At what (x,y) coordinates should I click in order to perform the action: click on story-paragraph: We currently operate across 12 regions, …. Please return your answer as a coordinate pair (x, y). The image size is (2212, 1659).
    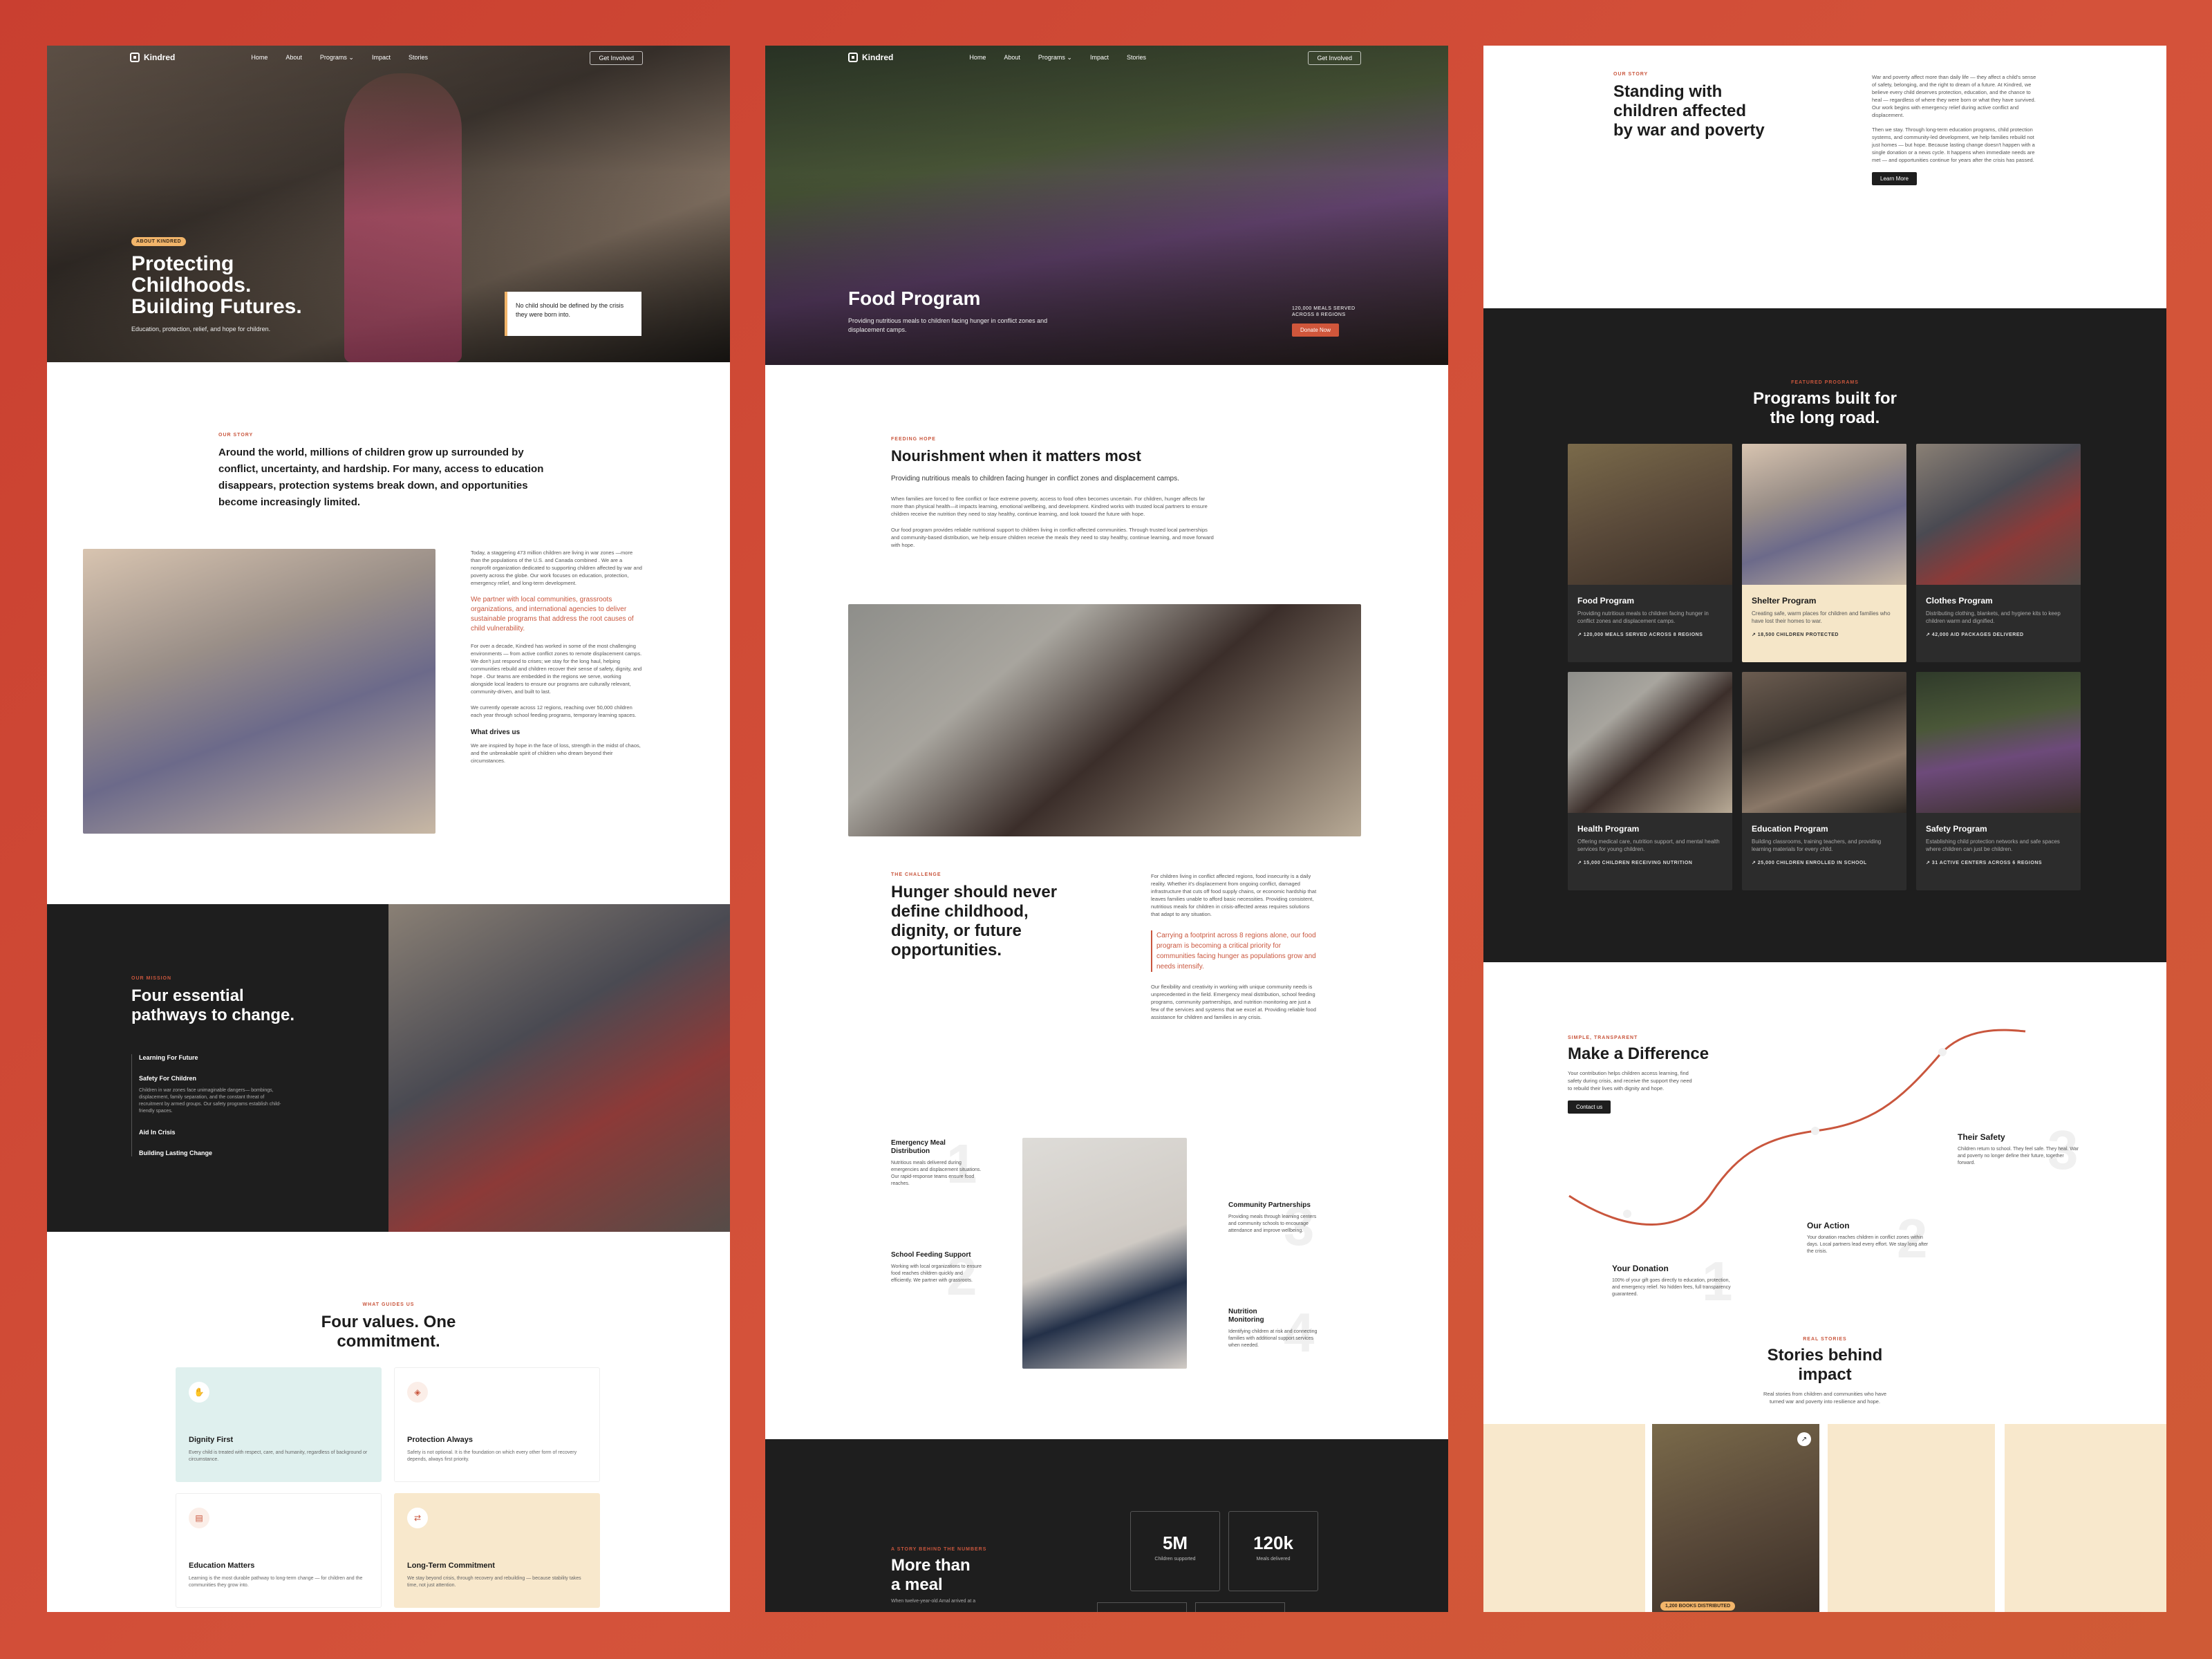
    Looking at the image, I should click on (554, 711).